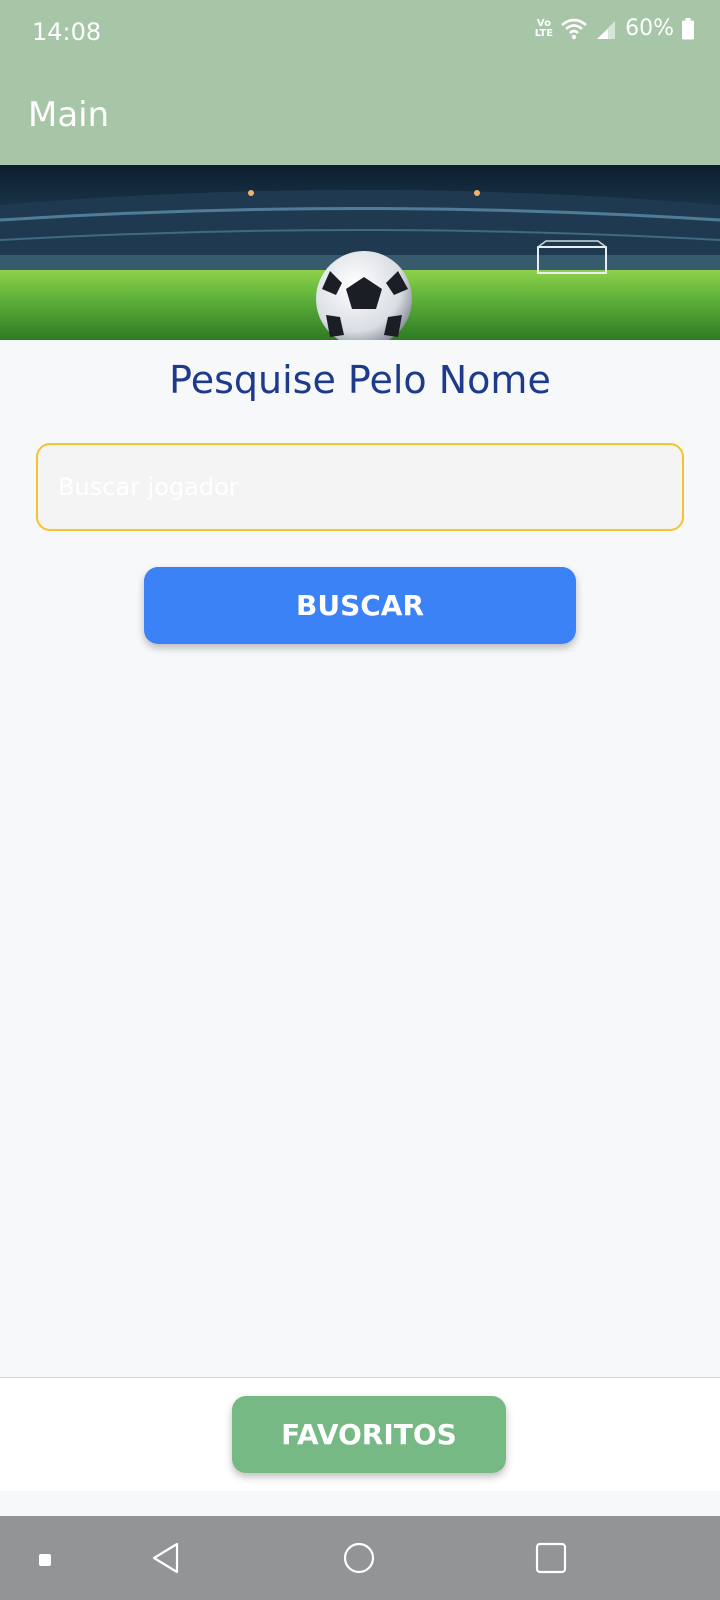 The width and height of the screenshot is (720, 1600). Describe the element at coordinates (369, 1434) in the screenshot. I see `favorites-button: FAVORITOS` at that location.